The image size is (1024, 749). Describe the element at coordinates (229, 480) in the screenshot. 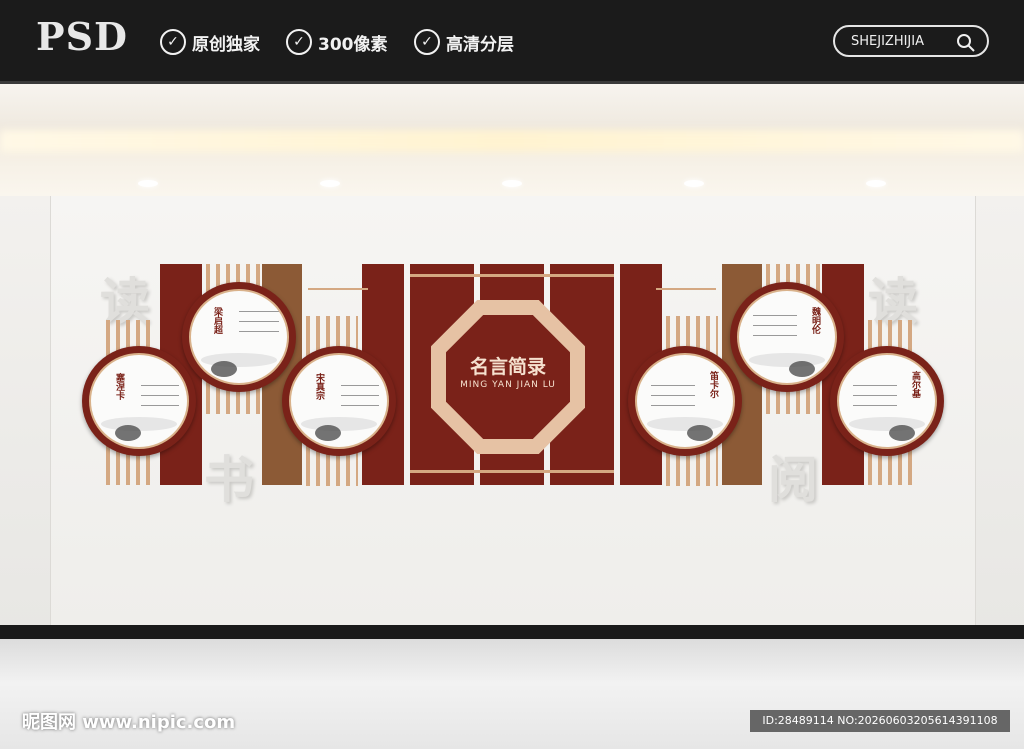

I see `ghost-char: 书` at that location.